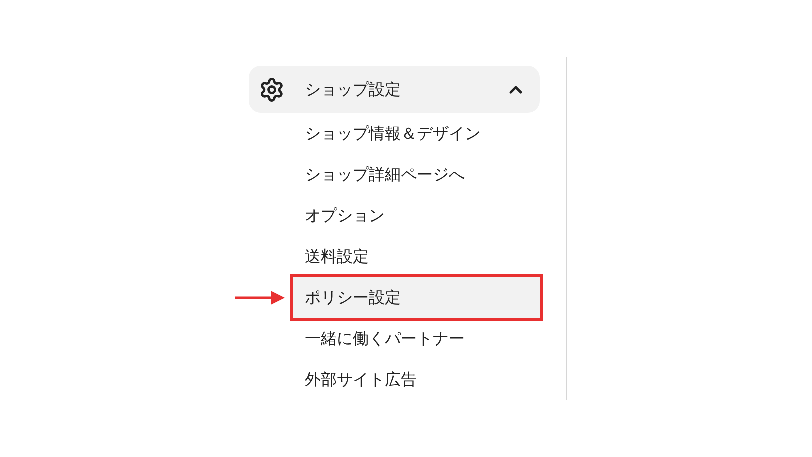  I want to click on section-title: ショップ設定, so click(353, 89).